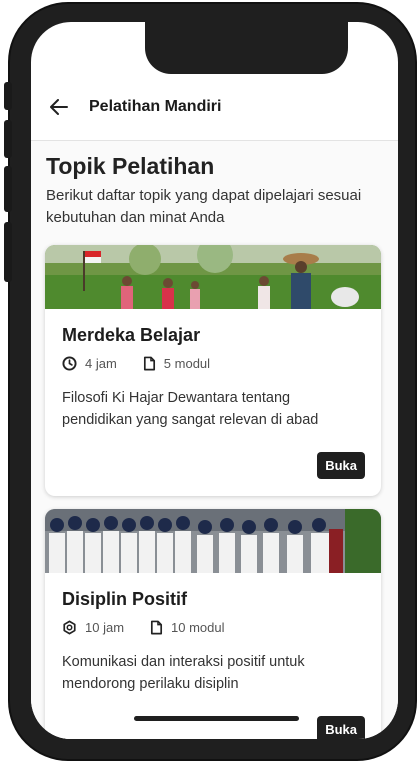 The height and width of the screenshot is (763, 419). I want to click on card-duration-label: 4 jam, so click(101, 363).